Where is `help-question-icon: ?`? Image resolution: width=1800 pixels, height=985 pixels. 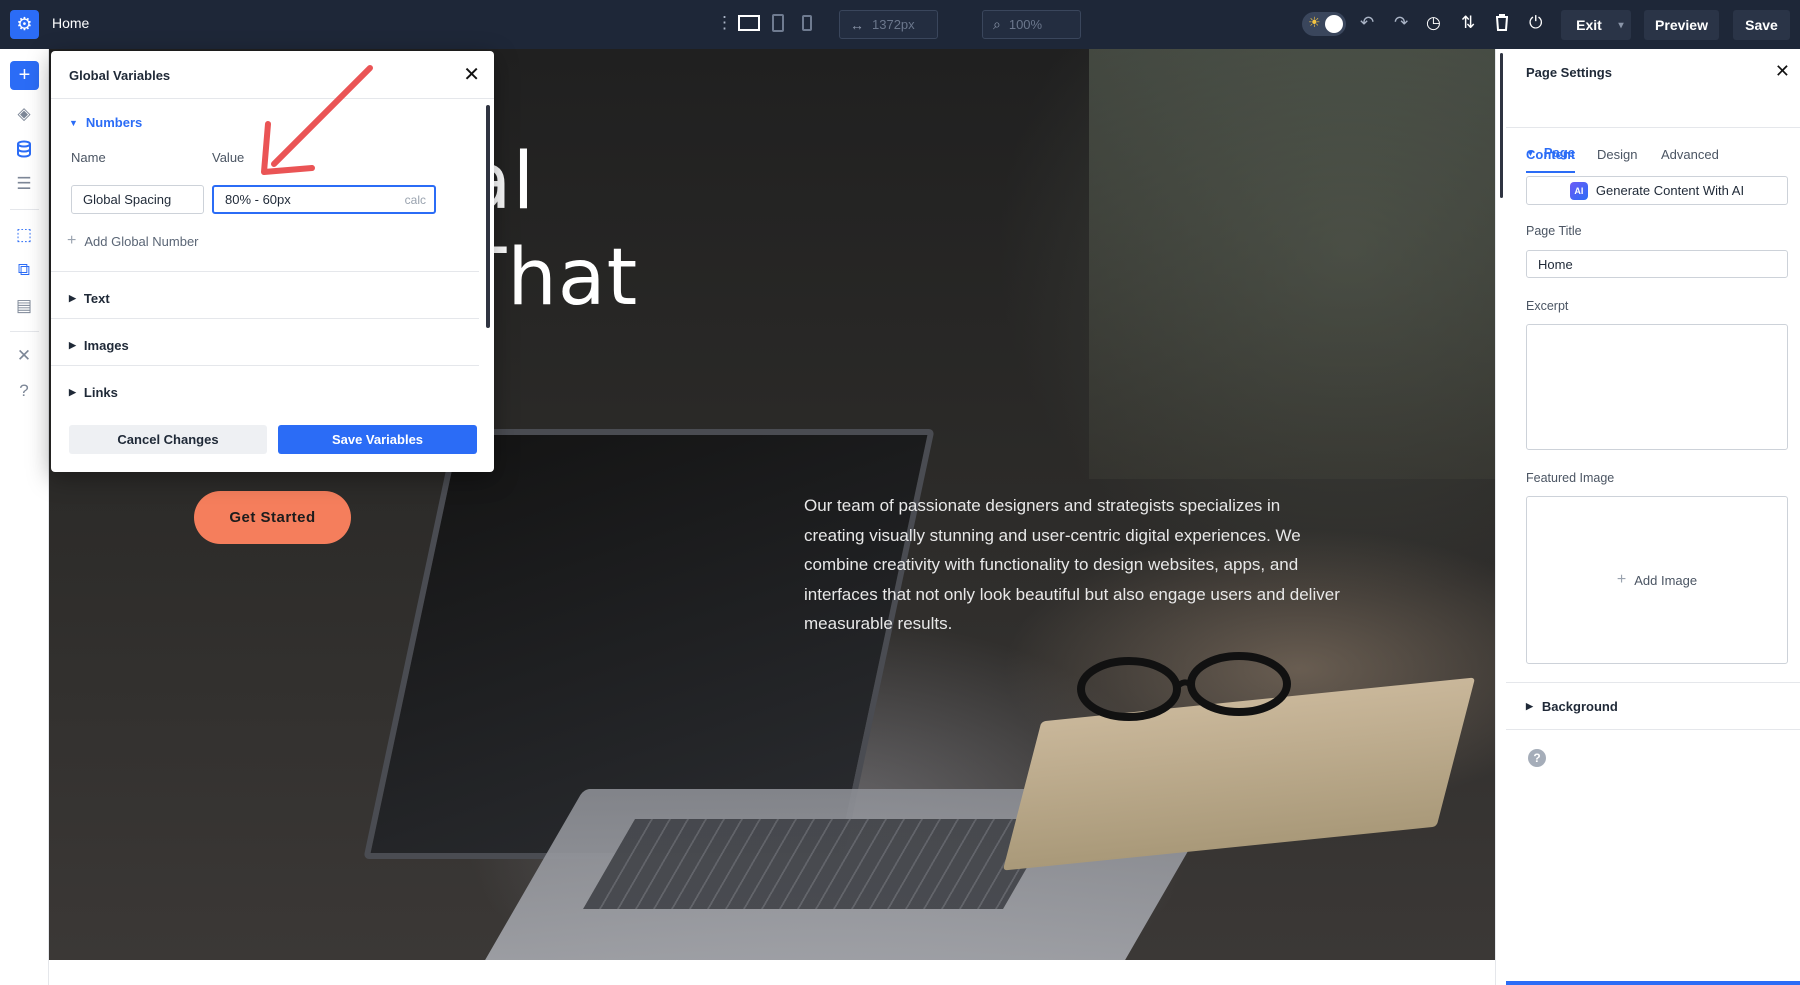 help-question-icon: ? is located at coordinates (24, 391).